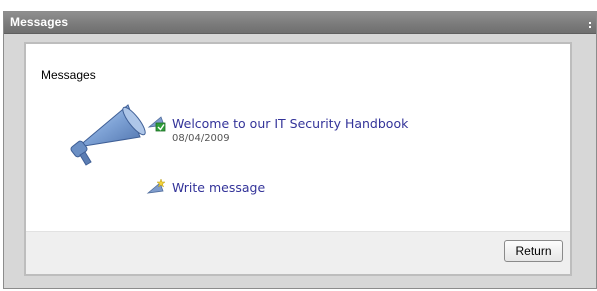 The height and width of the screenshot is (291, 597). What do you see at coordinates (298, 252) in the screenshot?
I see `panel-footer: Return` at bounding box center [298, 252].